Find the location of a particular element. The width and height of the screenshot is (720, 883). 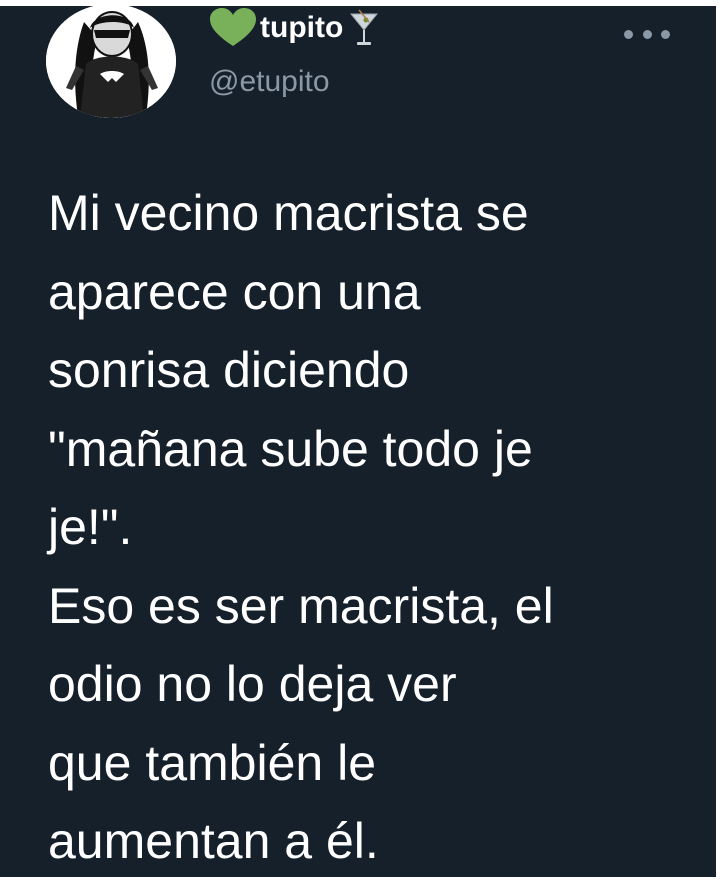

more-options-icon is located at coordinates (647, 34).